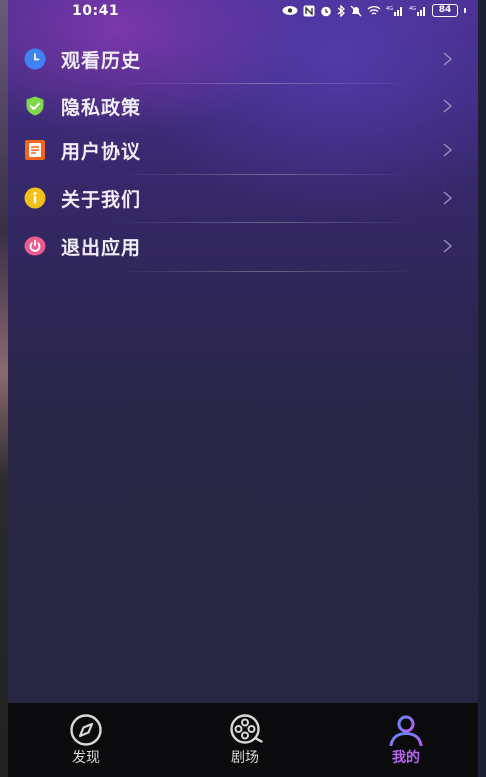 Image resolution: width=486 pixels, height=777 pixels. I want to click on tab-discover: 发现, so click(86, 740).